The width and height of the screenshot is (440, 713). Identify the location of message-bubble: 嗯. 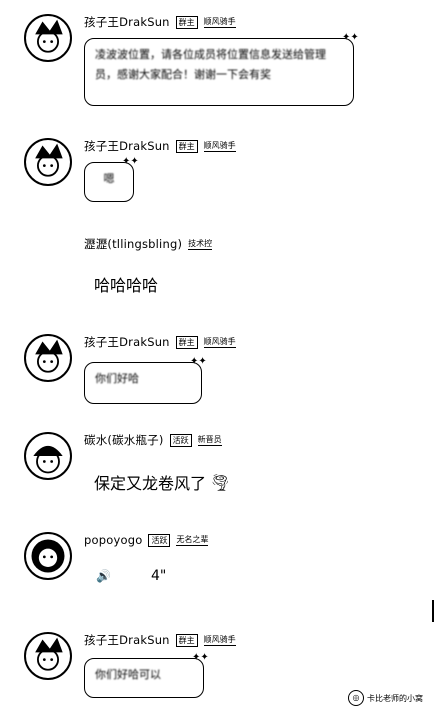
(109, 182).